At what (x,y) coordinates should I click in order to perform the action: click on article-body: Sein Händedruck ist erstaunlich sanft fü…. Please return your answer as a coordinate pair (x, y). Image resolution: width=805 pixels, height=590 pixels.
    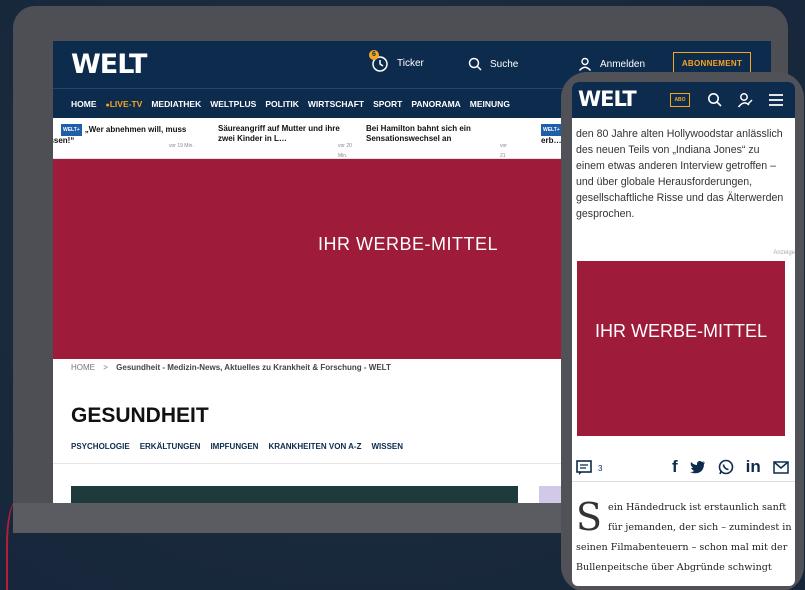
    Looking at the image, I should click on (684, 538).